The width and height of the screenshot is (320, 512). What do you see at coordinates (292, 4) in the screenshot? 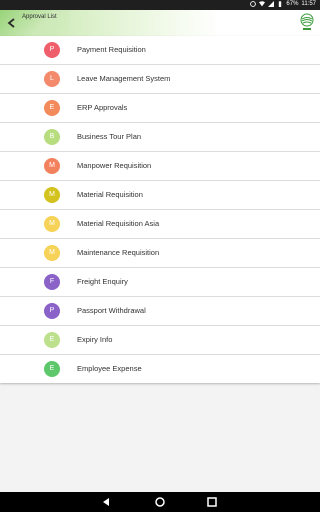
I see `battery-percent: 67%` at bounding box center [292, 4].